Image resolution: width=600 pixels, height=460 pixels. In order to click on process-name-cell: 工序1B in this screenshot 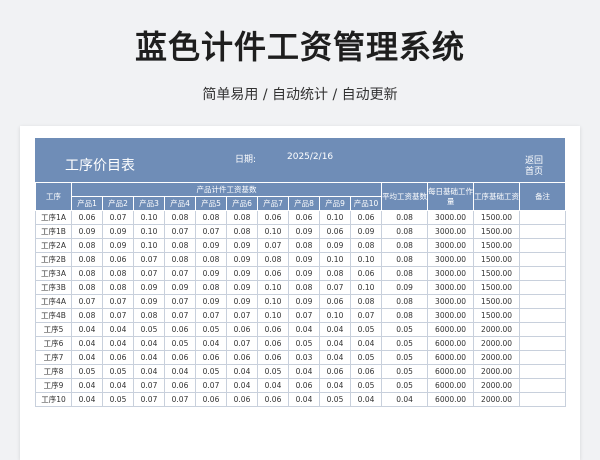, I will do `click(53, 231)`.